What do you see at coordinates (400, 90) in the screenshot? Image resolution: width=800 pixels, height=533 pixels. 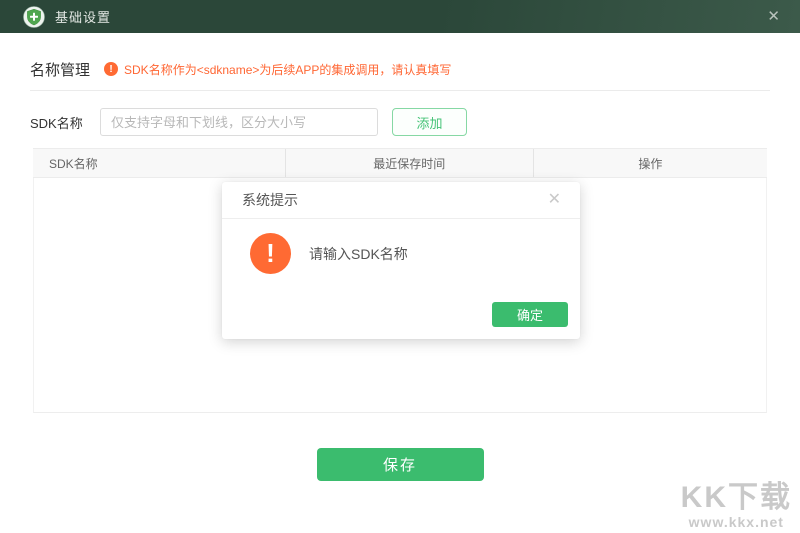 I see `section-divider` at bounding box center [400, 90].